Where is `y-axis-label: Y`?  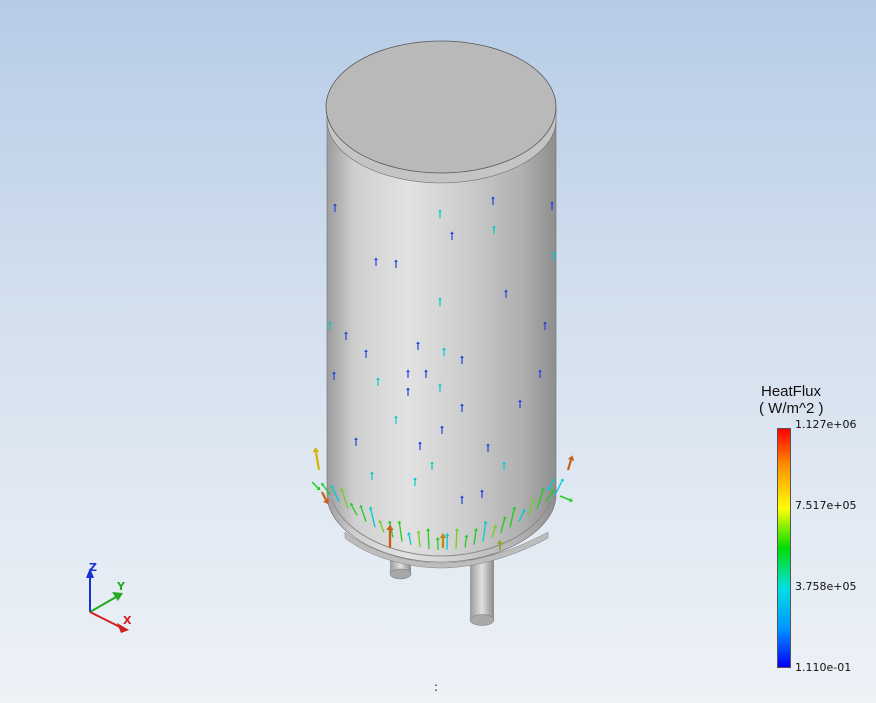
y-axis-label: Y is located at coordinates (121, 586).